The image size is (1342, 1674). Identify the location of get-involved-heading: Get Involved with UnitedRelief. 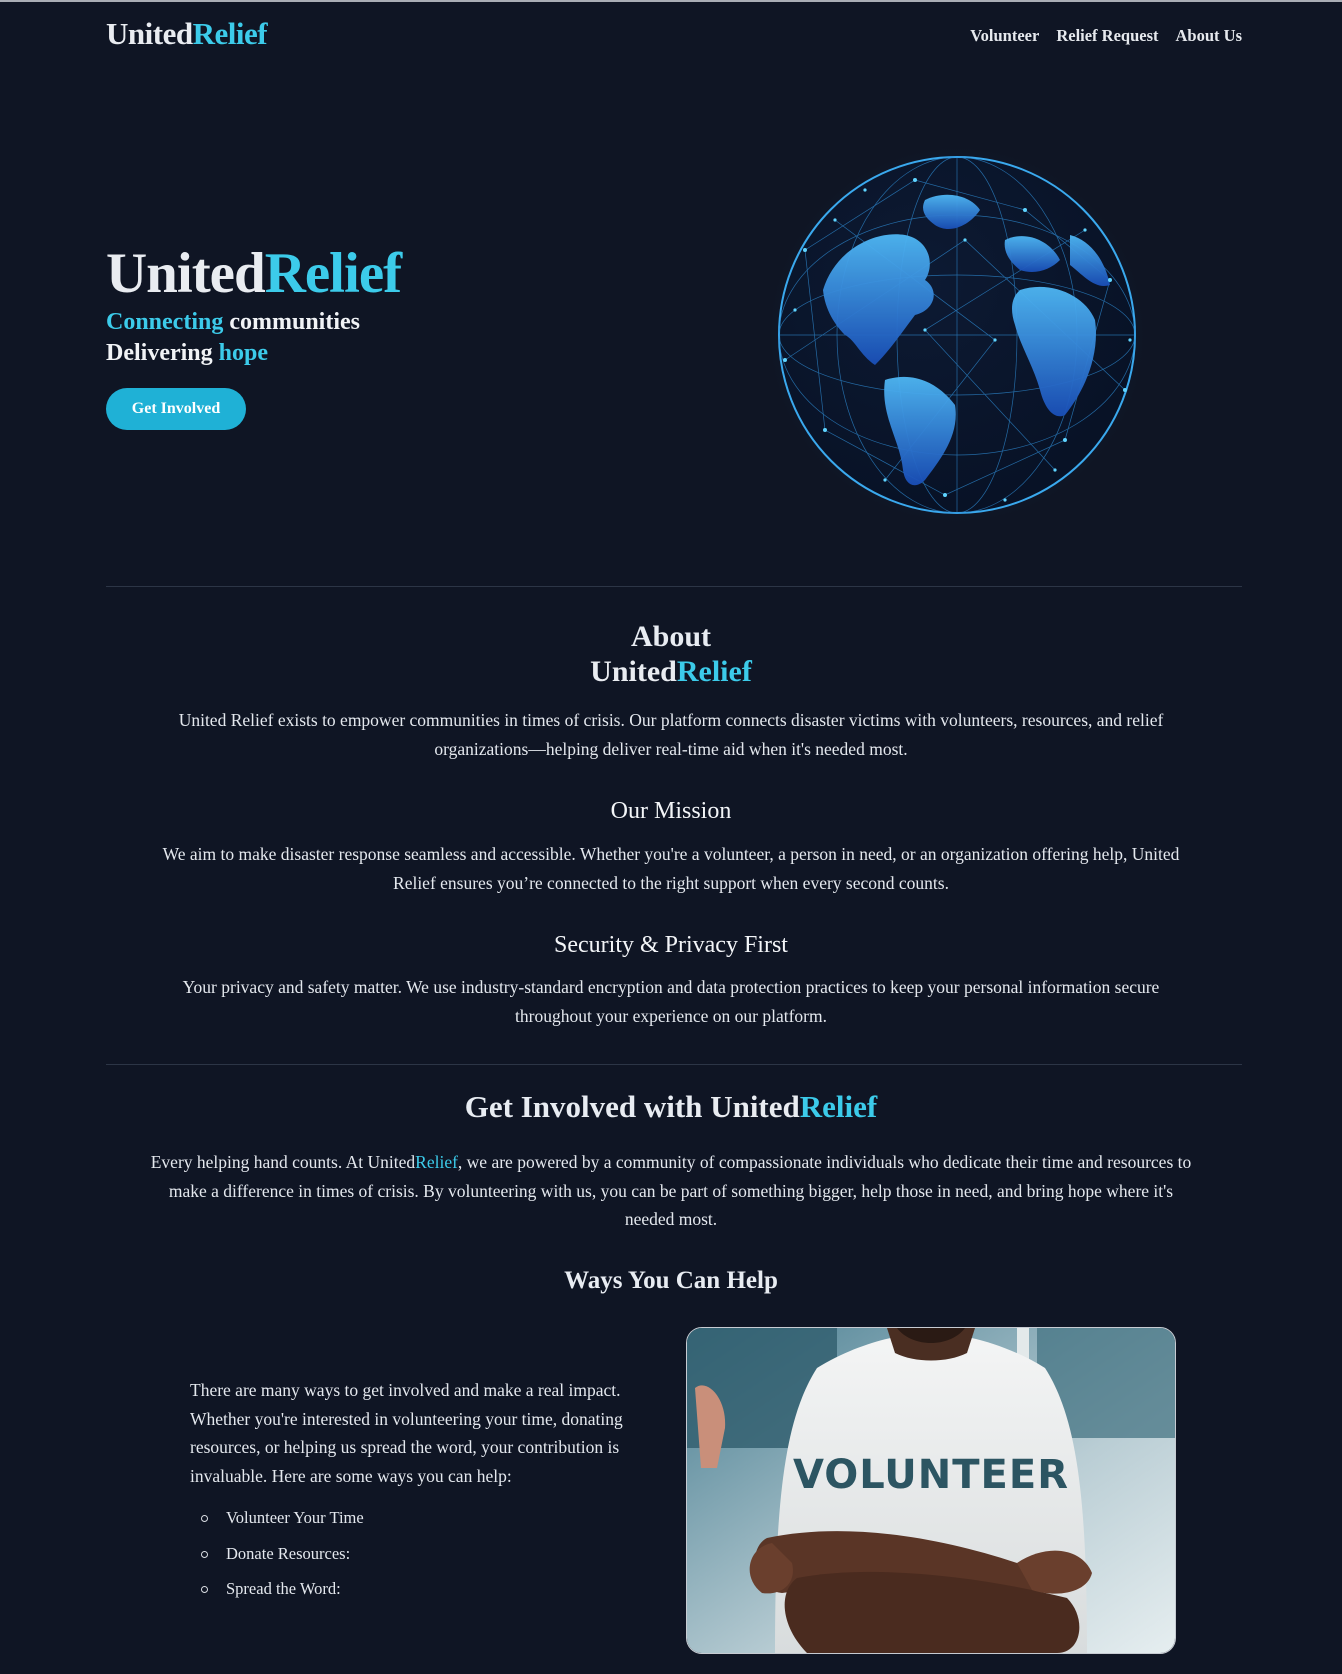
(671, 1107).